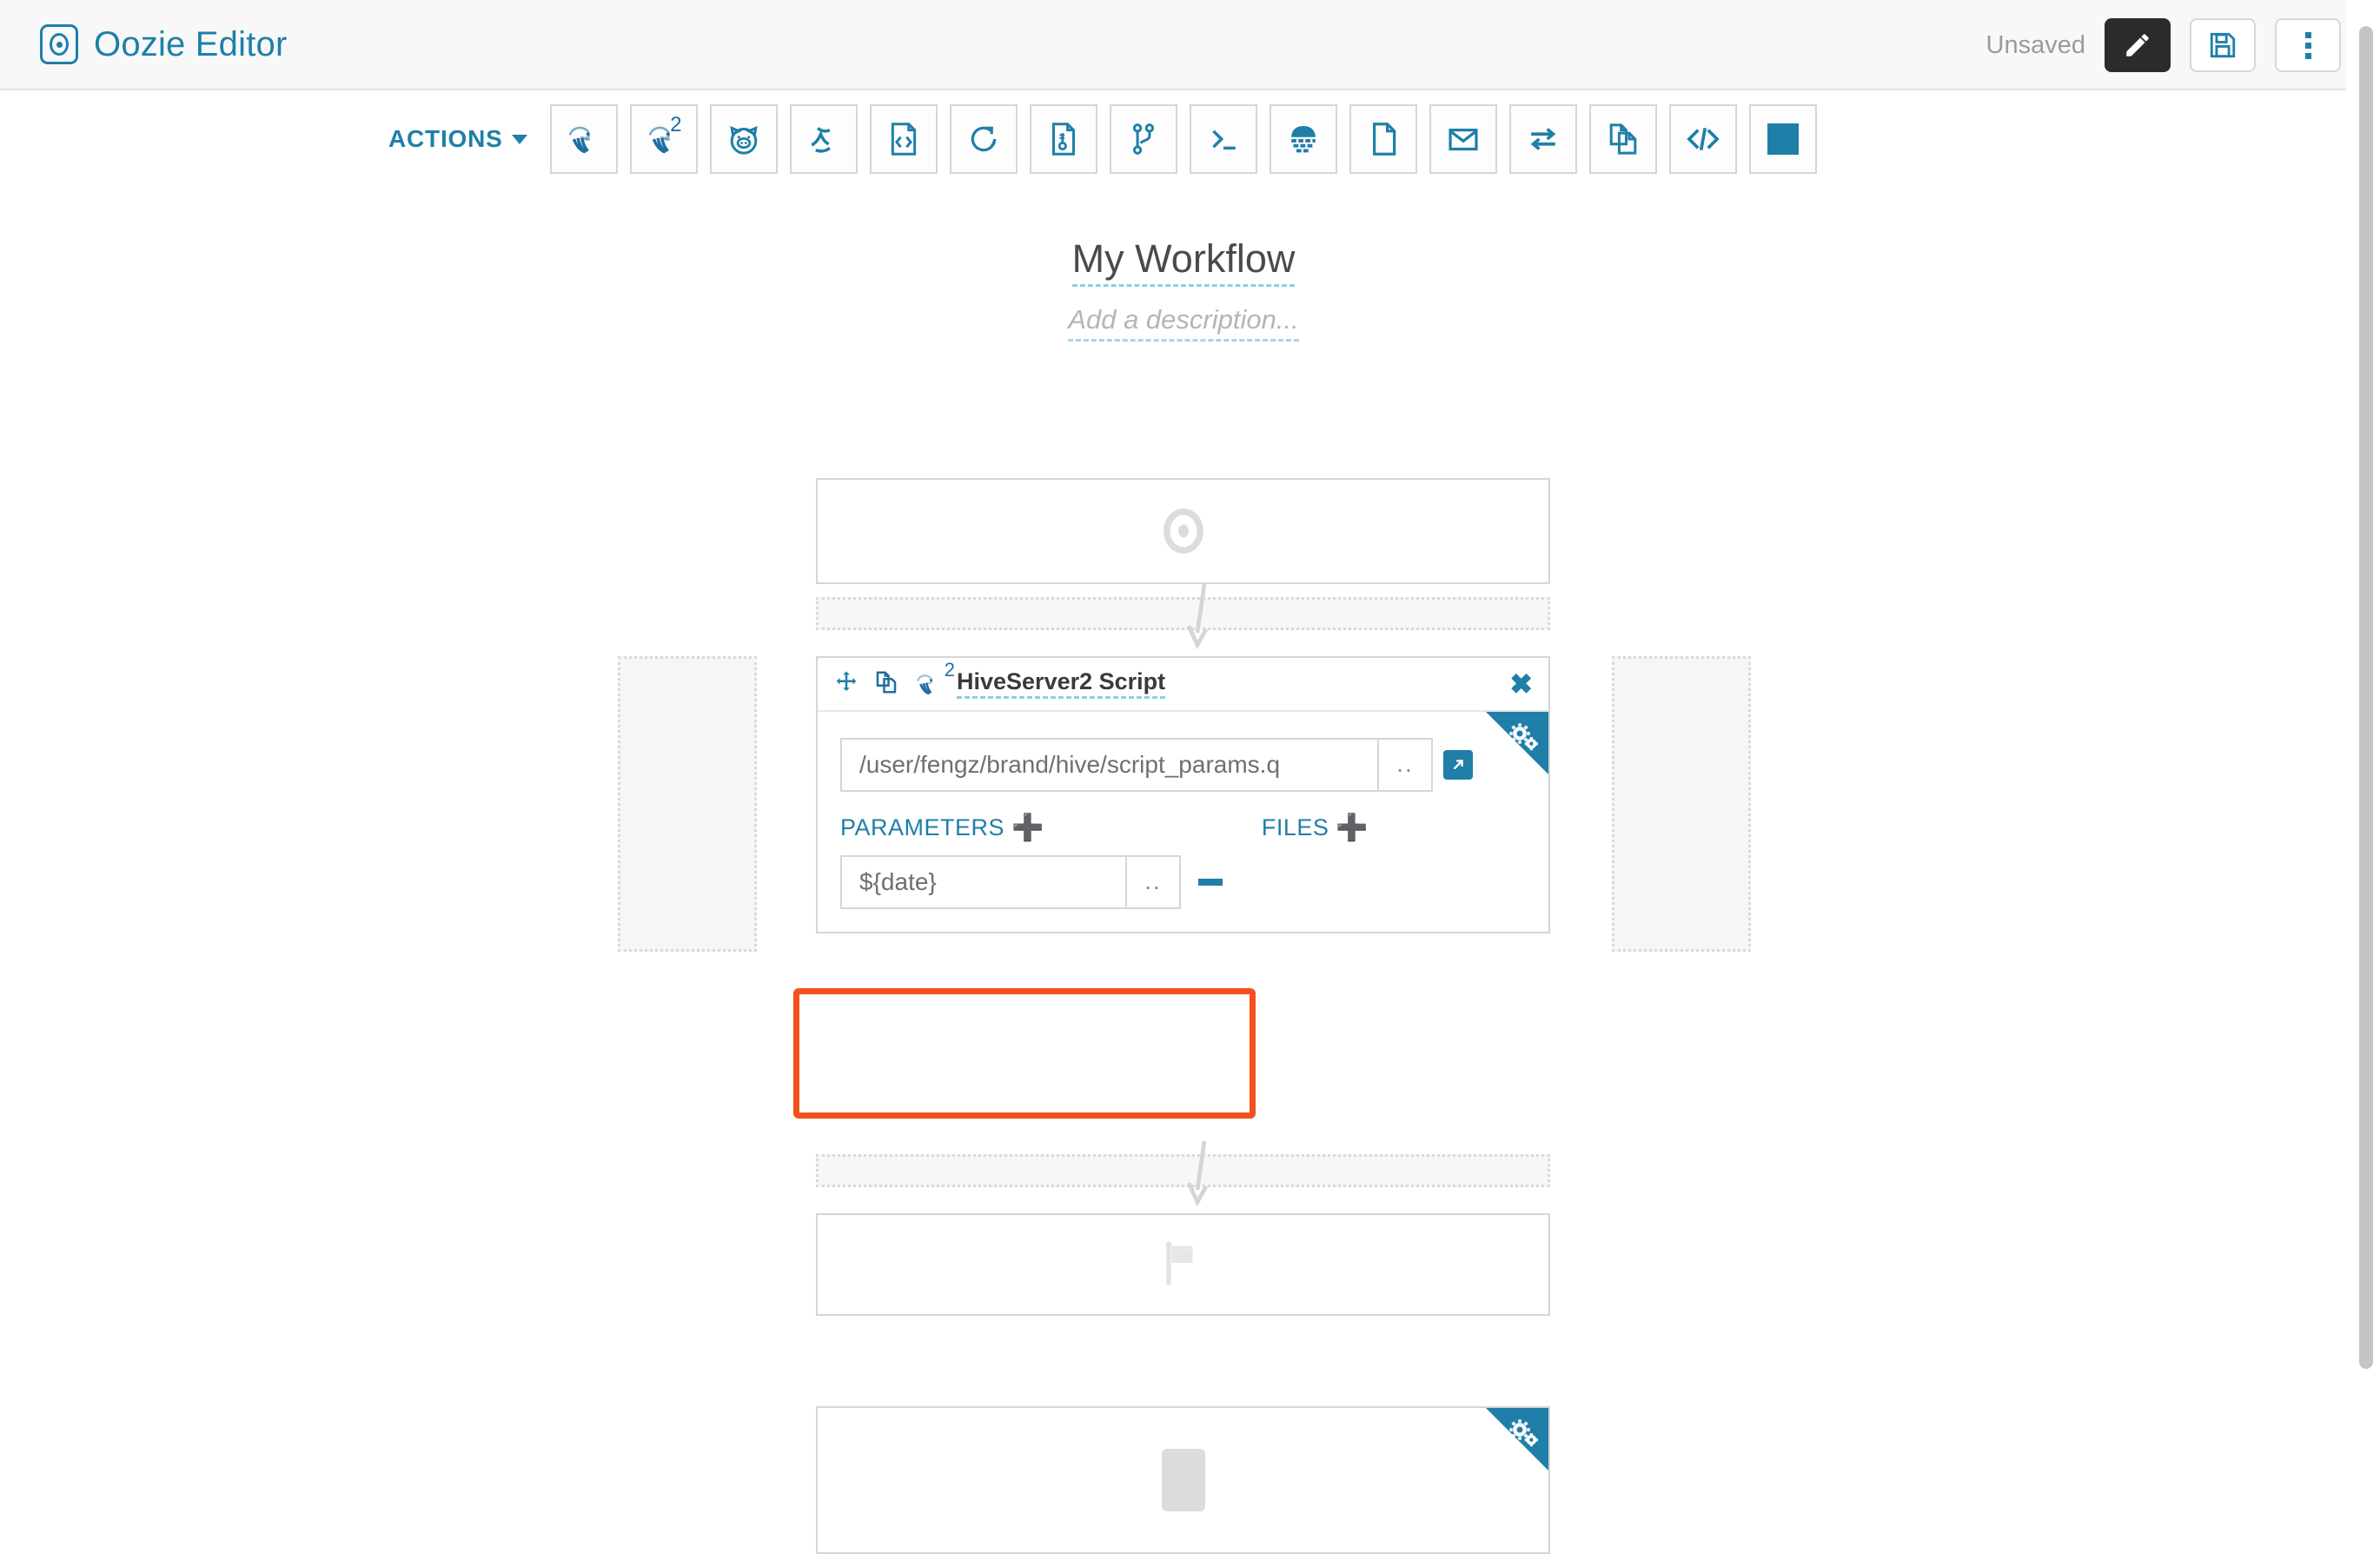 The width and height of the screenshot is (2380, 1554). Describe the element at coordinates (1183, 882) in the screenshot. I see `parameter-row: ${date} ..` at that location.